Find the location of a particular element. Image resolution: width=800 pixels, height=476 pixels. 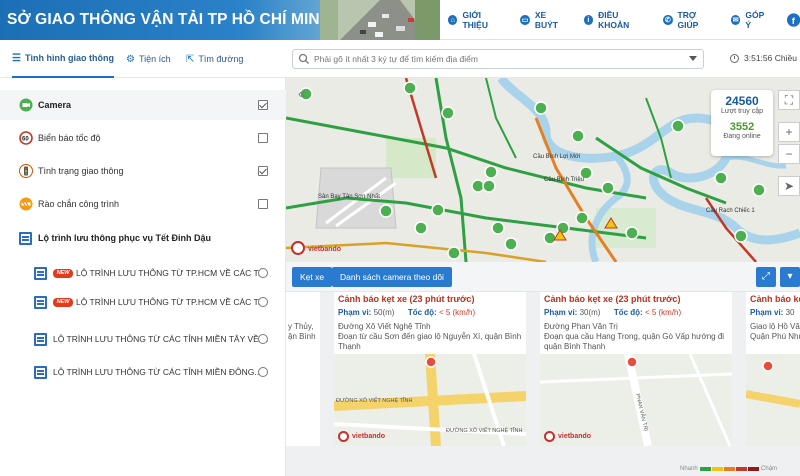

map-label: Cầu Bình Lợi Mới is located at coordinates (556, 157).